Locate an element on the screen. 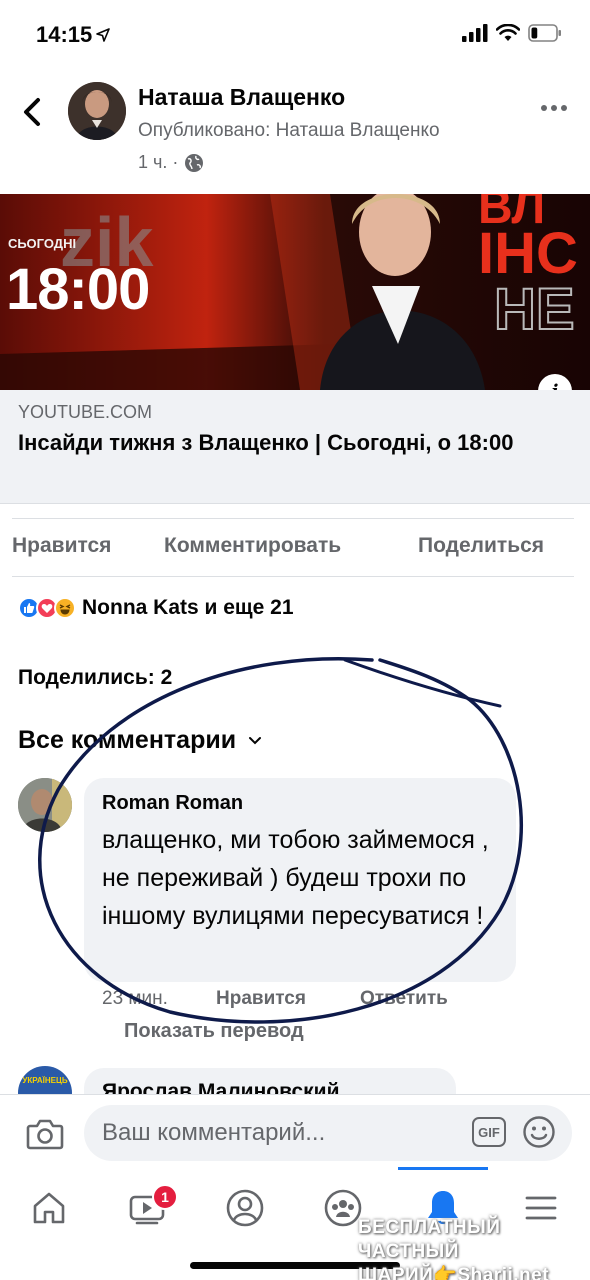 Image resolution: width=590 pixels, height=1280 pixels. author-avatar is located at coordinates (97, 111).